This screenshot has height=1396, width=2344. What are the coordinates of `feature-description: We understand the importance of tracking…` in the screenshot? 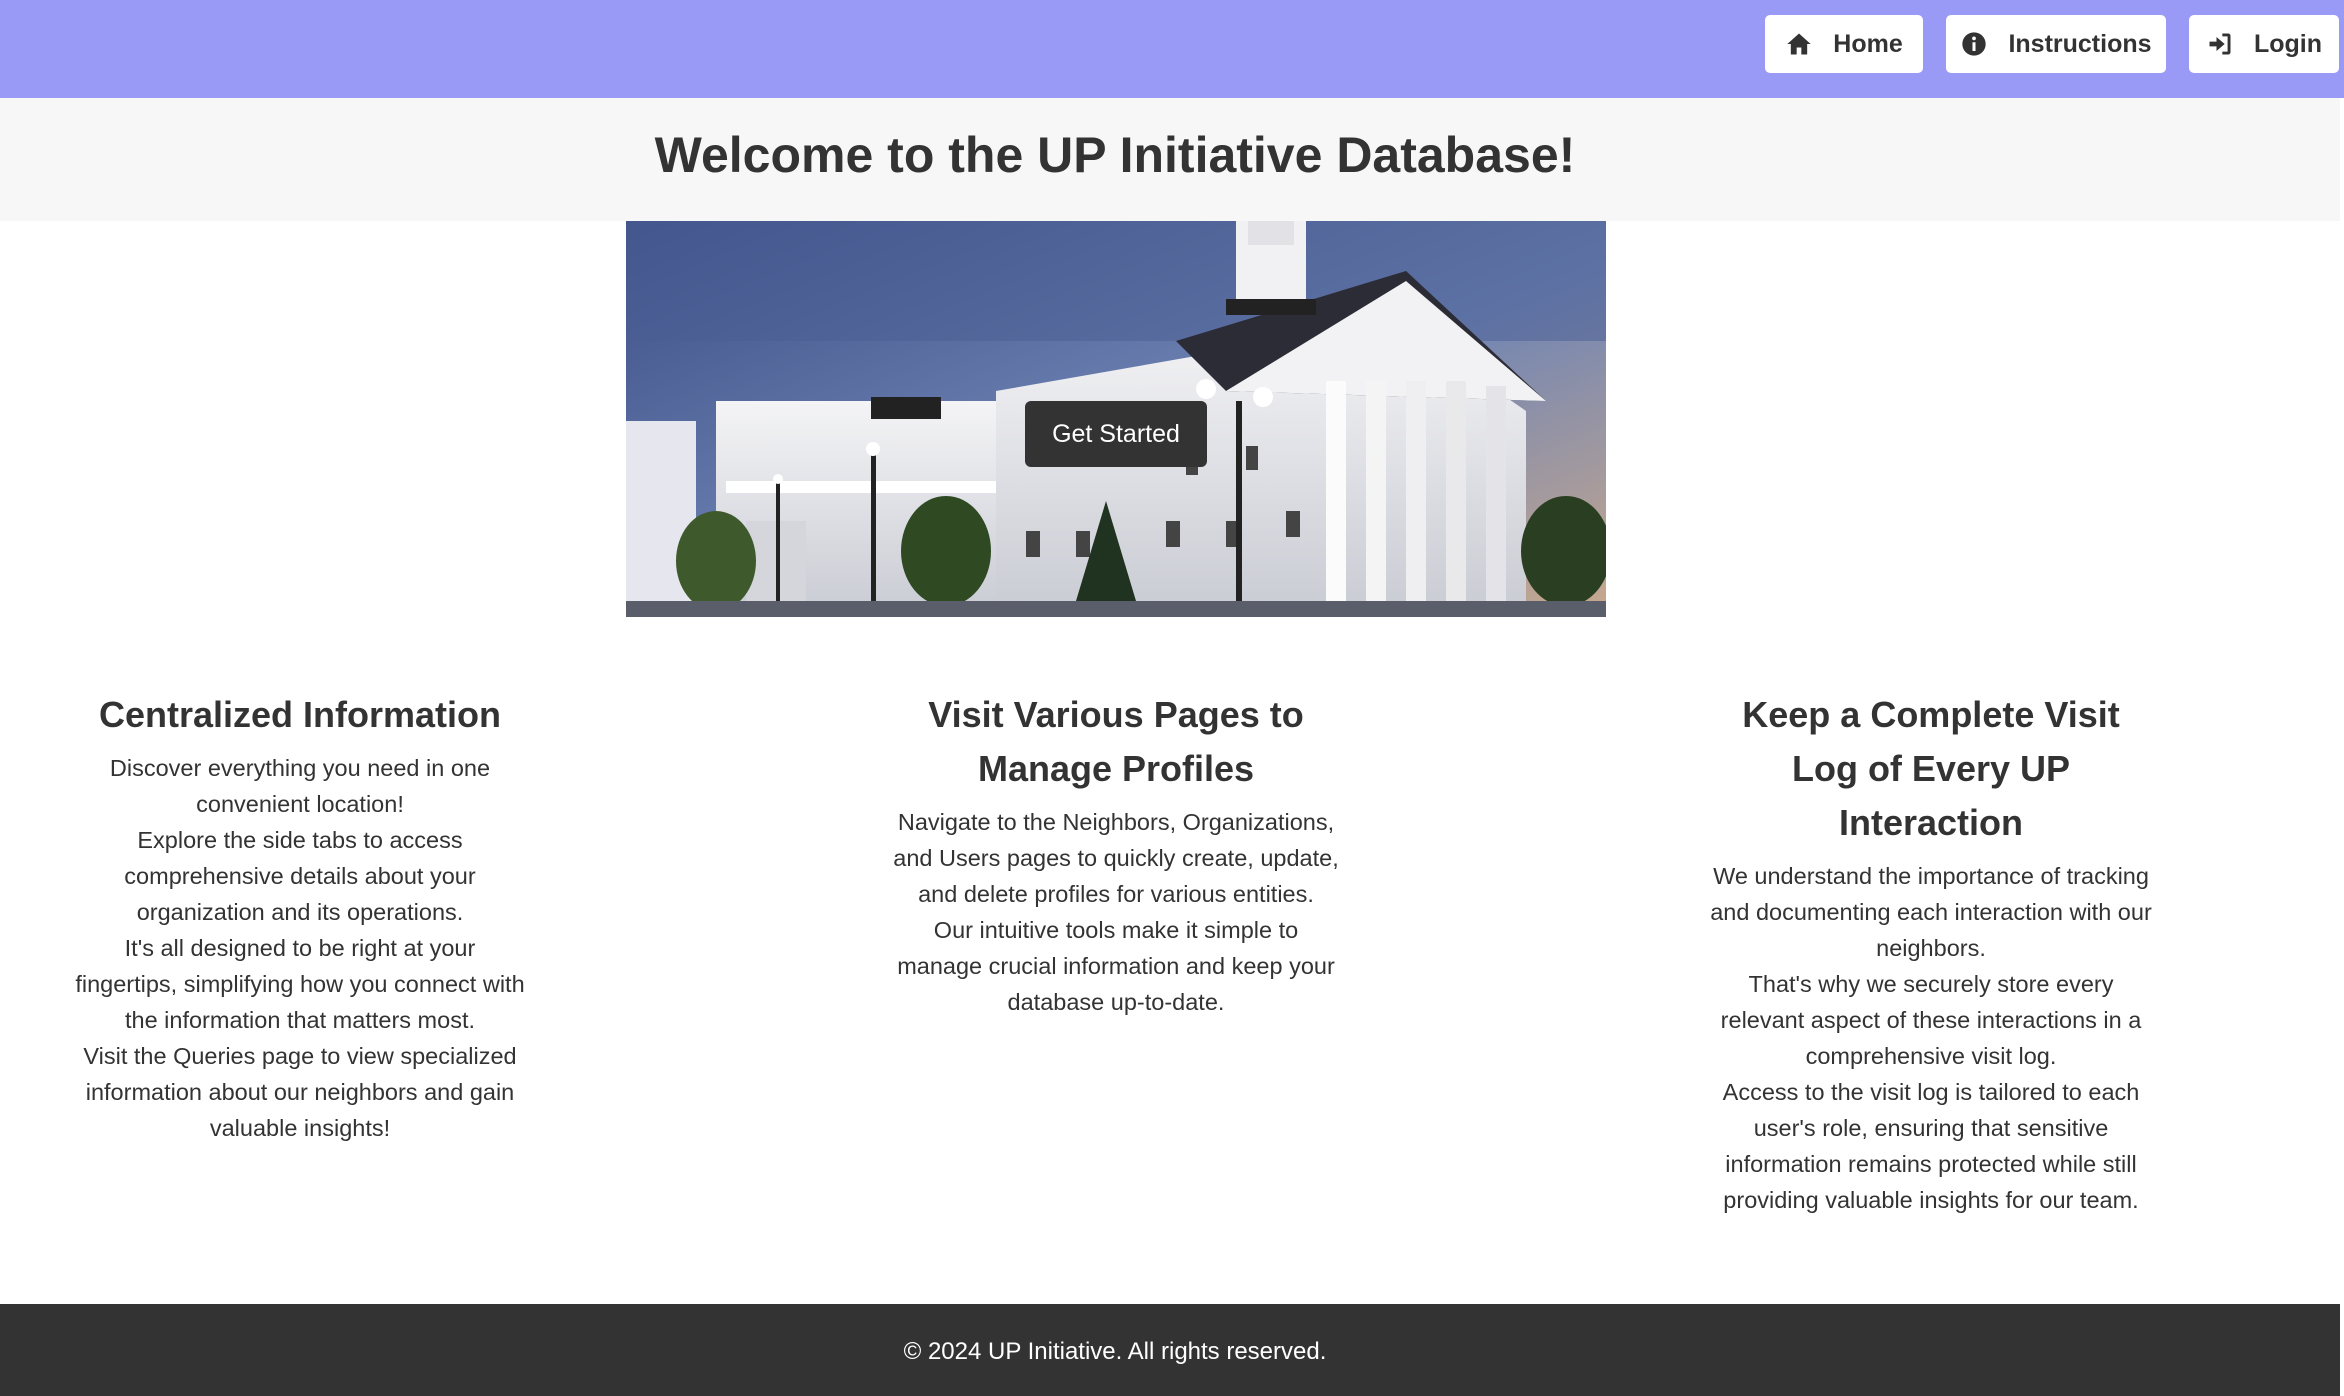 It's located at (1931, 1038).